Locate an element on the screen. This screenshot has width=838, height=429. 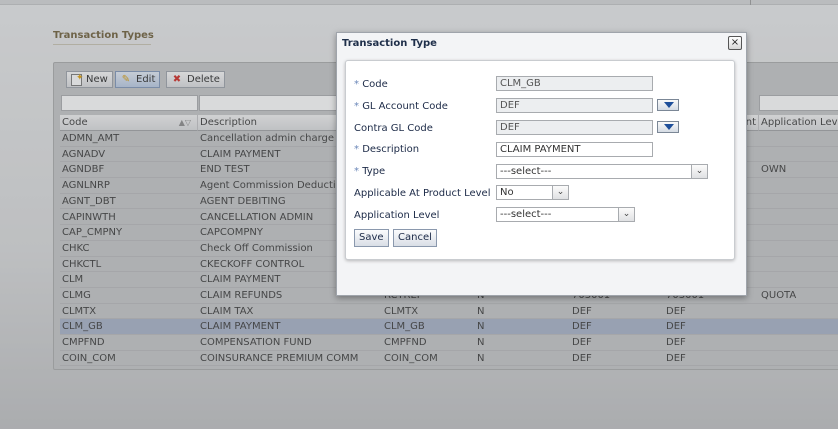
table-cell: OWN is located at coordinates (774, 170).